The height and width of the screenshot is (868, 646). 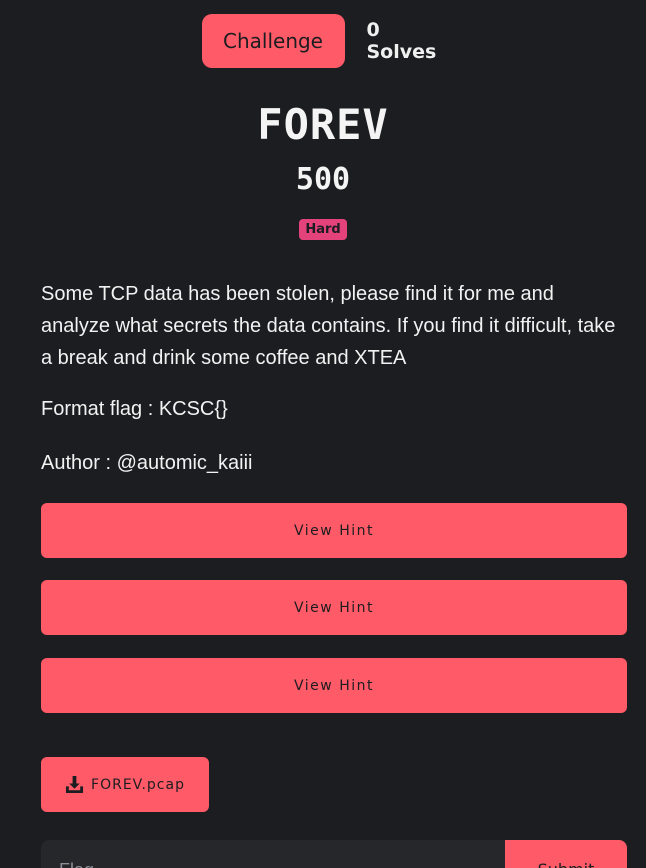 What do you see at coordinates (334, 607) in the screenshot?
I see `view-hint-button-2: View Hint` at bounding box center [334, 607].